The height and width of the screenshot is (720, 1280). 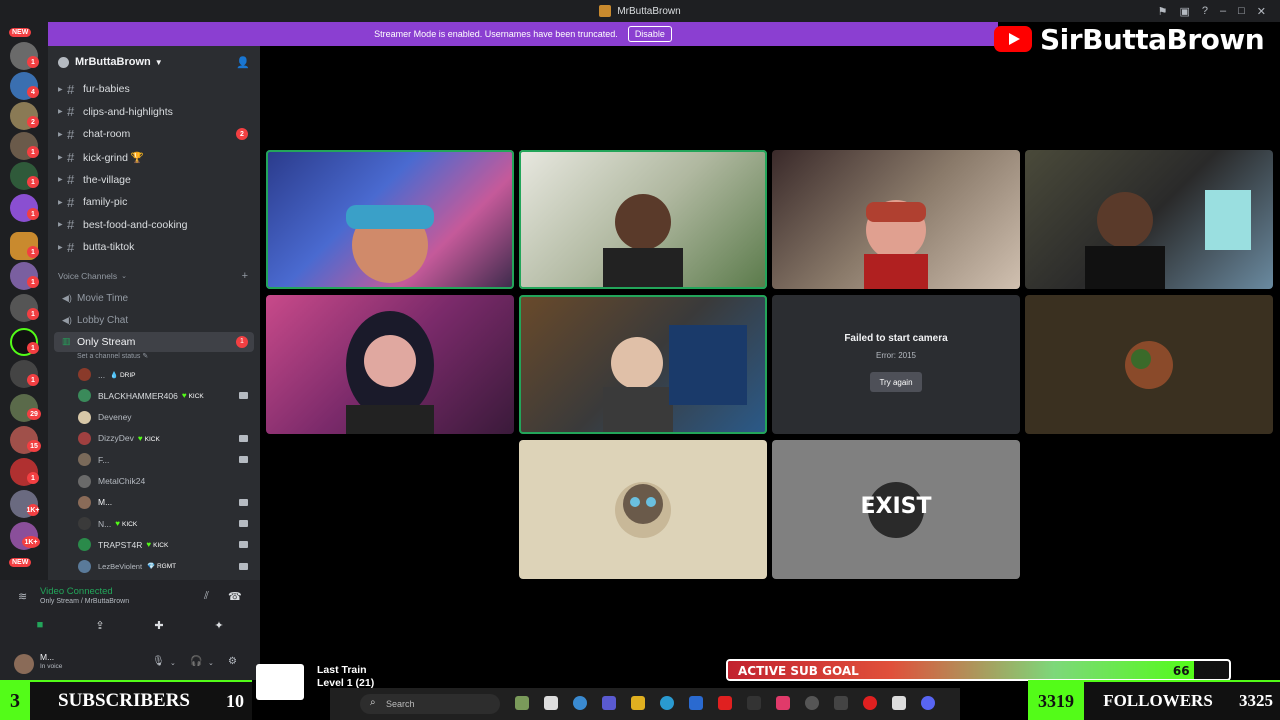 What do you see at coordinates (154, 134) in the screenshot?
I see `channel-chat-room: ▶ # chat-room 2` at bounding box center [154, 134].